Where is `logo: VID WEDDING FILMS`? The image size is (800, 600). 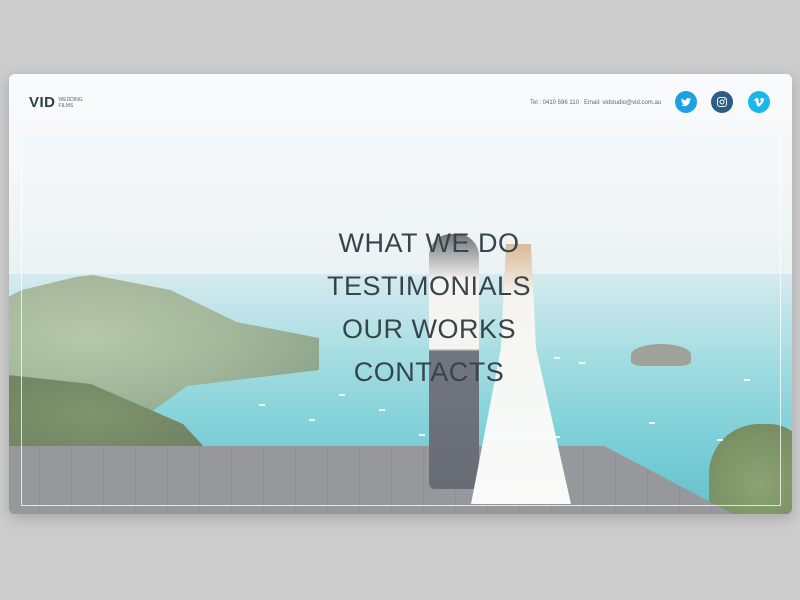 logo: VID WEDDING FILMS is located at coordinates (59, 102).